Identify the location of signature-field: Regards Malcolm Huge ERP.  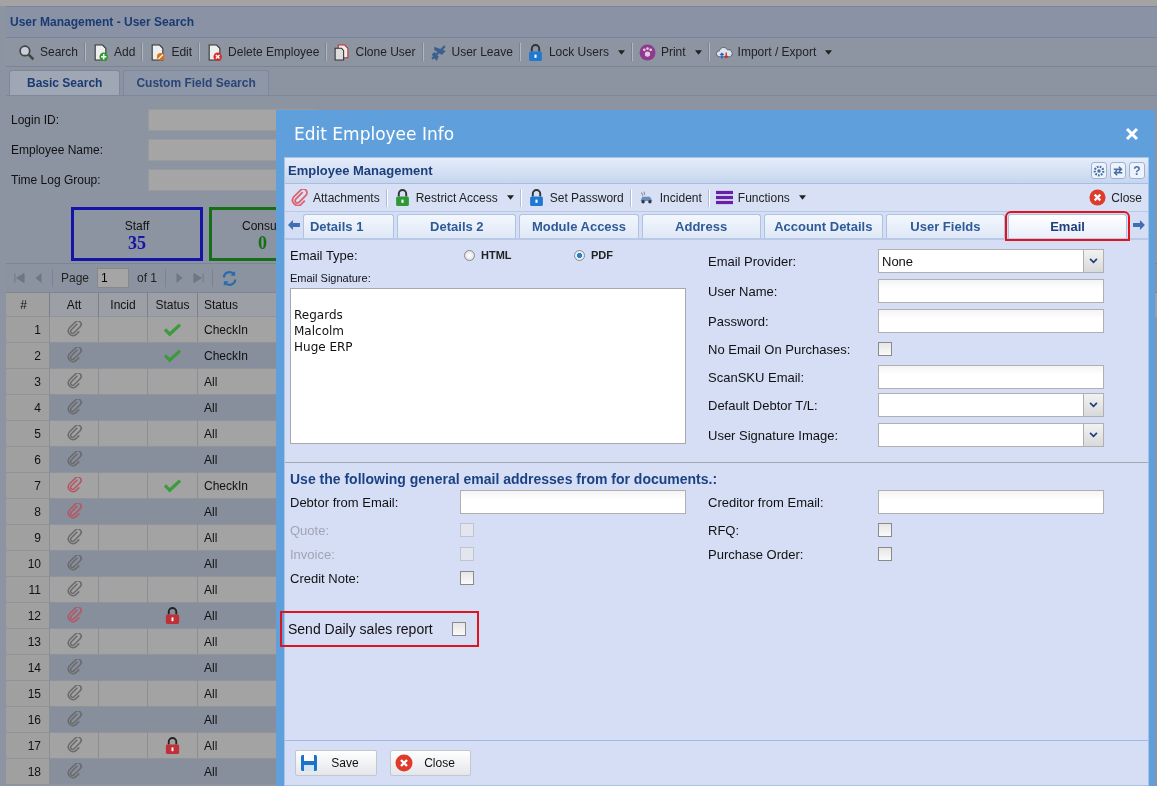
(488, 366).